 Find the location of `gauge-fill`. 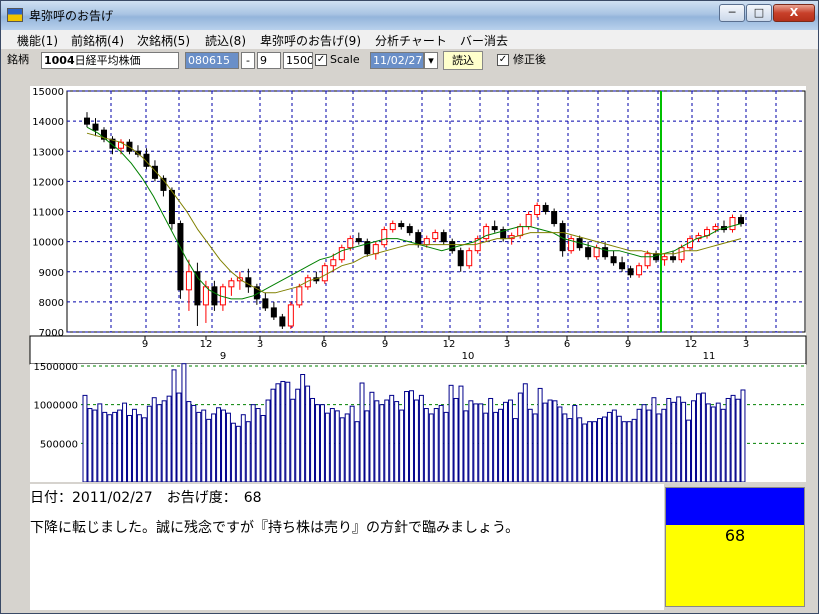

gauge-fill is located at coordinates (735, 506).